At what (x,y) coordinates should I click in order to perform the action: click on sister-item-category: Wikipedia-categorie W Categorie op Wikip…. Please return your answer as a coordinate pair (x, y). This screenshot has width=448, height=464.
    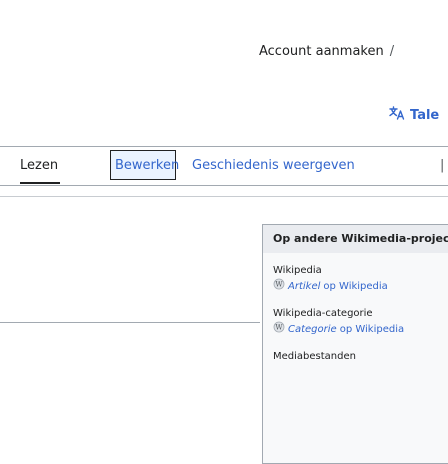
    Looking at the image, I should click on (355, 322).